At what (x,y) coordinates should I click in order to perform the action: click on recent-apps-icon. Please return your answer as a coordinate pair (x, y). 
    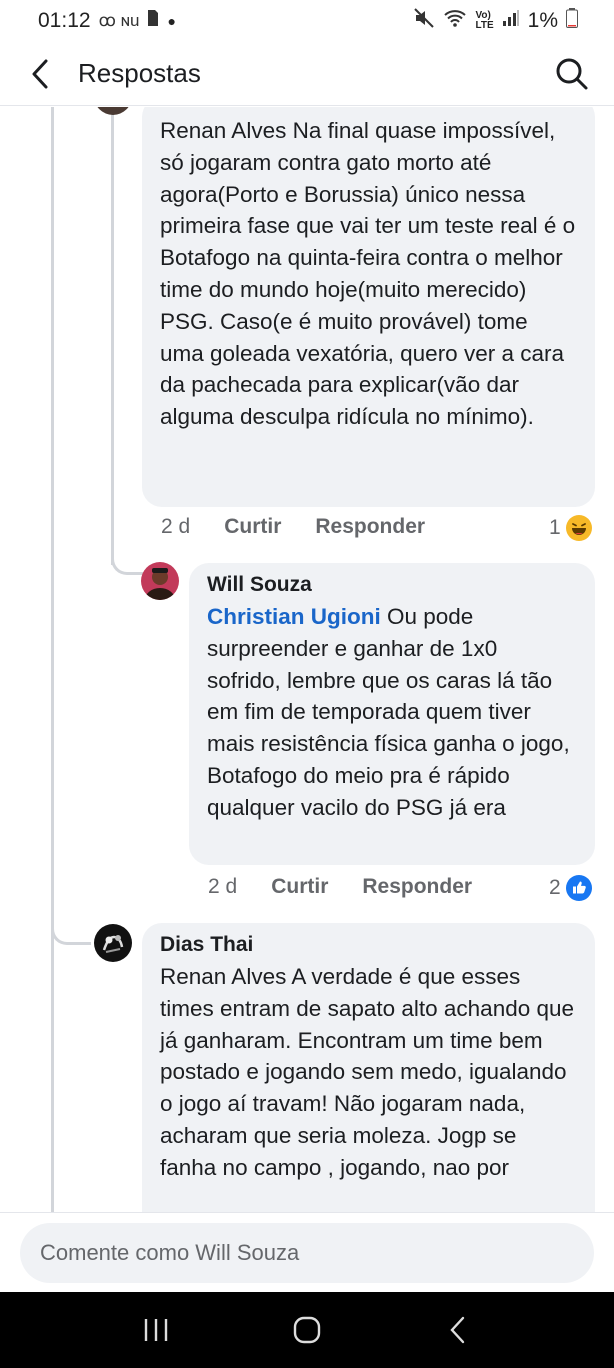
    Looking at the image, I should click on (155, 1330).